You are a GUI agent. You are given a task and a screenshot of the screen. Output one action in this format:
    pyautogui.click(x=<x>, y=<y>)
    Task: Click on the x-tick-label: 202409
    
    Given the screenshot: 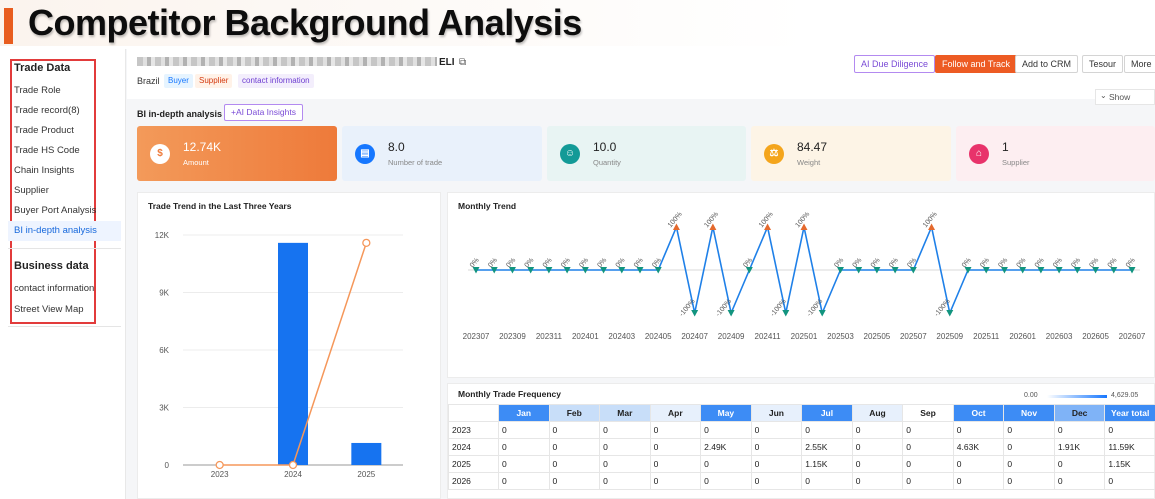 What is the action you would take?
    pyautogui.click(x=731, y=336)
    